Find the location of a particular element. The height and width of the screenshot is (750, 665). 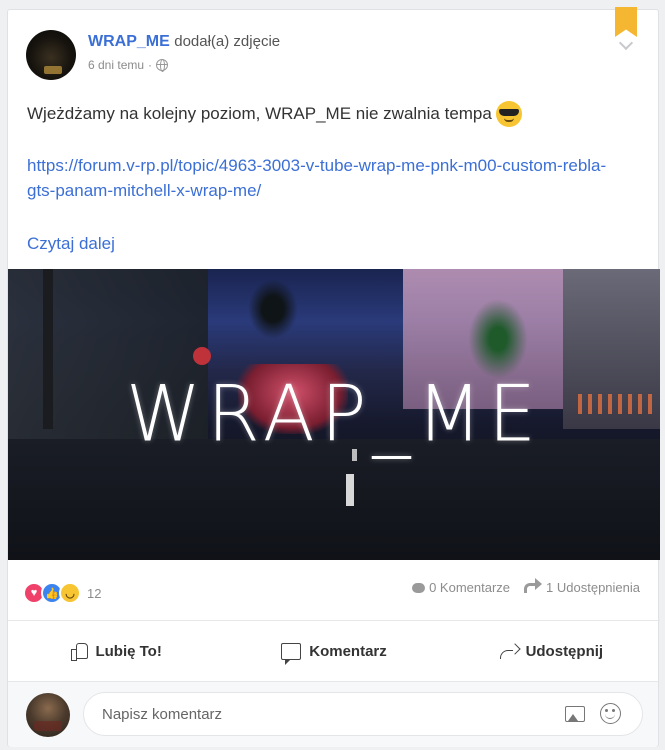

comments-stat: 0 Komentarze is located at coordinates (461, 587).